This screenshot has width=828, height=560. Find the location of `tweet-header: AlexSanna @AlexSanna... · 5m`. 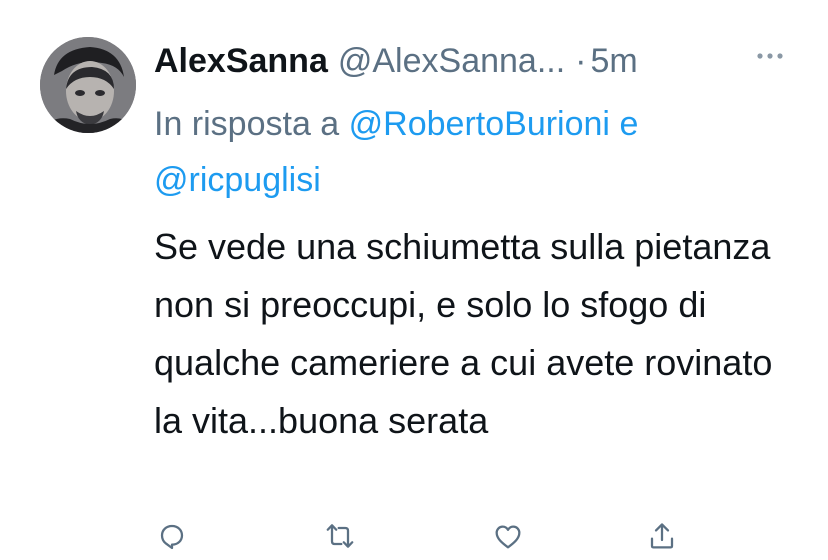

tweet-header: AlexSanna @AlexSanna... · 5m is located at coordinates (474, 61).